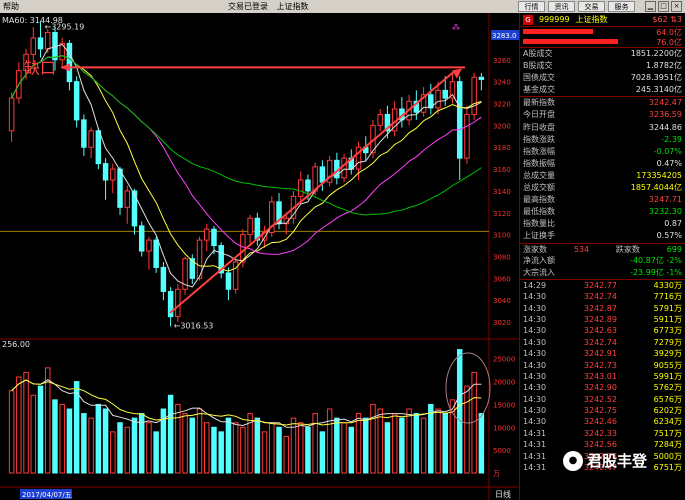 The height and width of the screenshot is (500, 685). I want to click on stat-row-2-label: 昨日收盘, so click(539, 127).